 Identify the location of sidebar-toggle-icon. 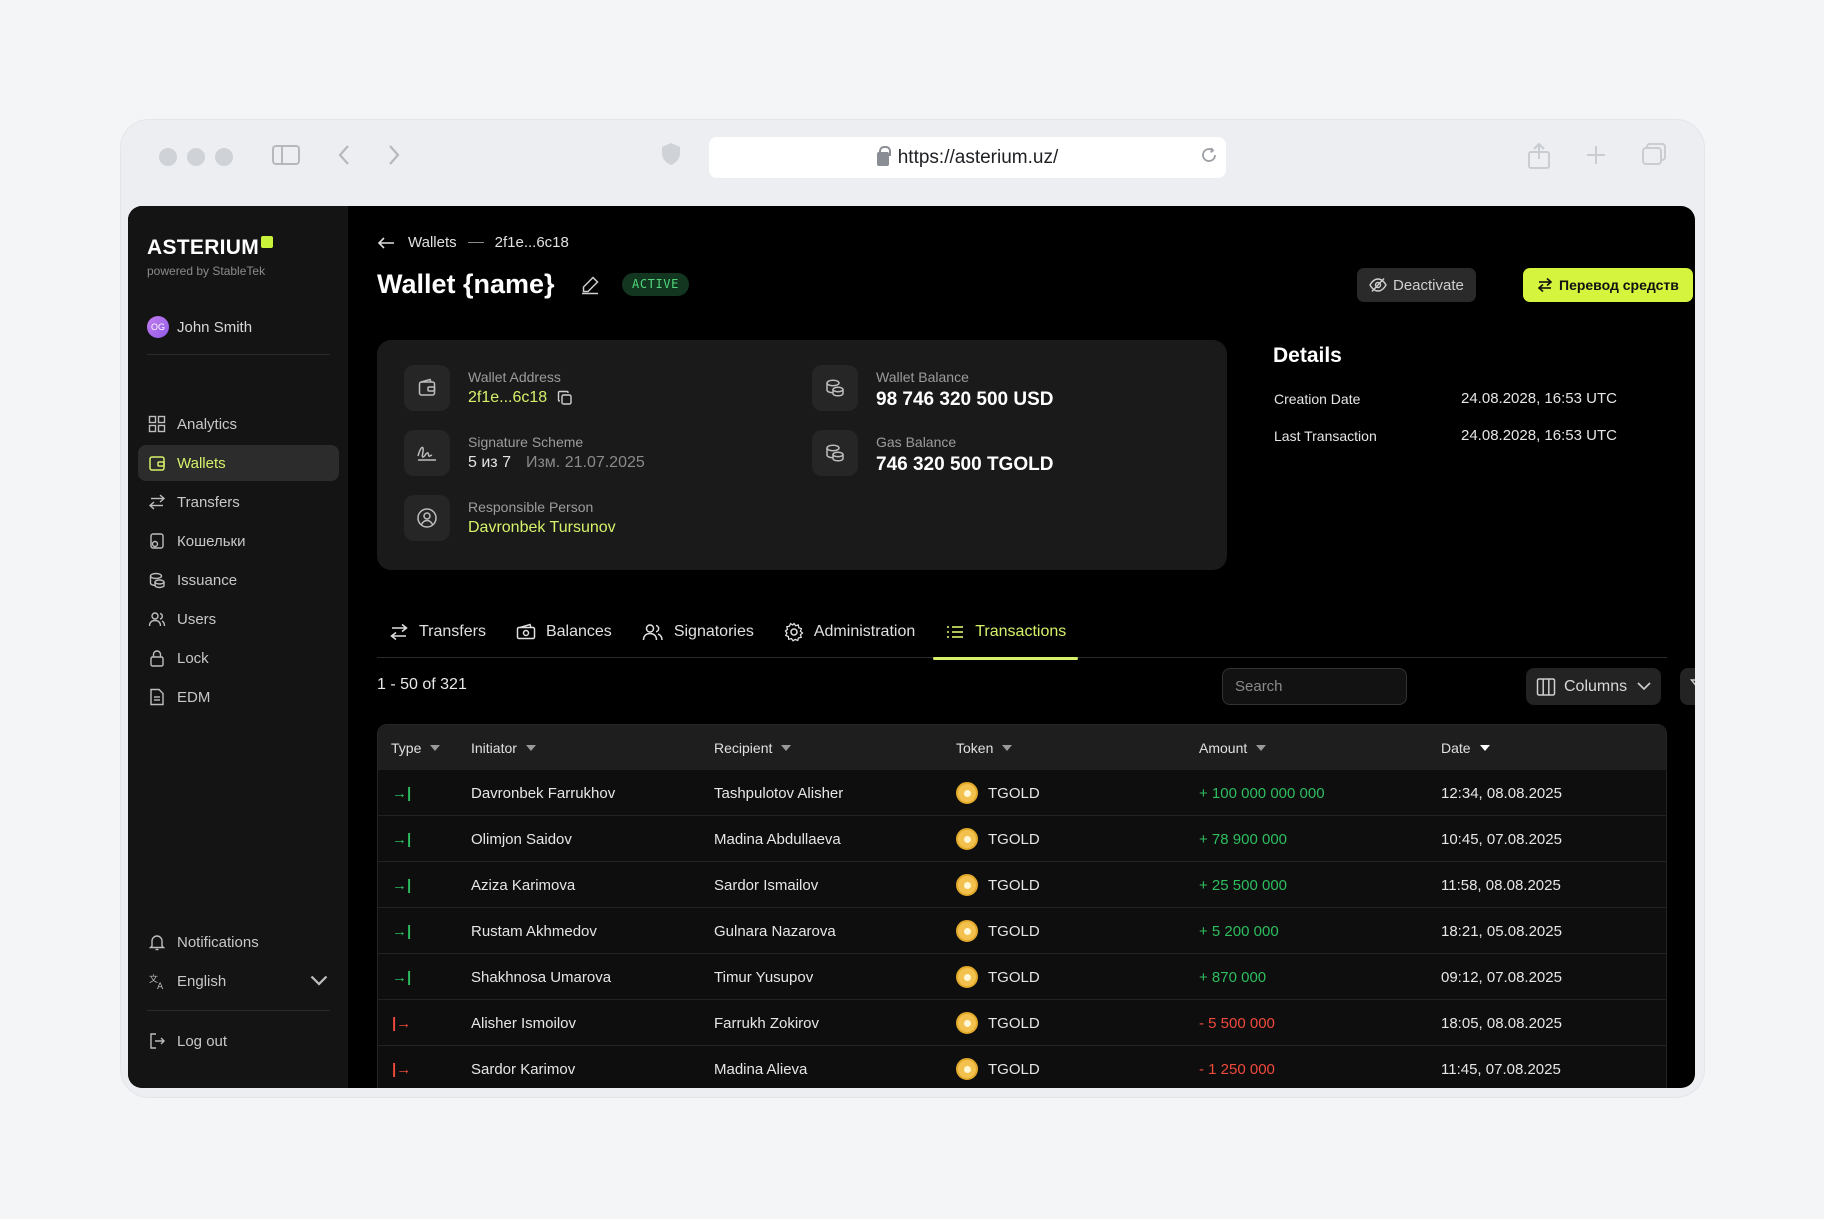
(286, 157).